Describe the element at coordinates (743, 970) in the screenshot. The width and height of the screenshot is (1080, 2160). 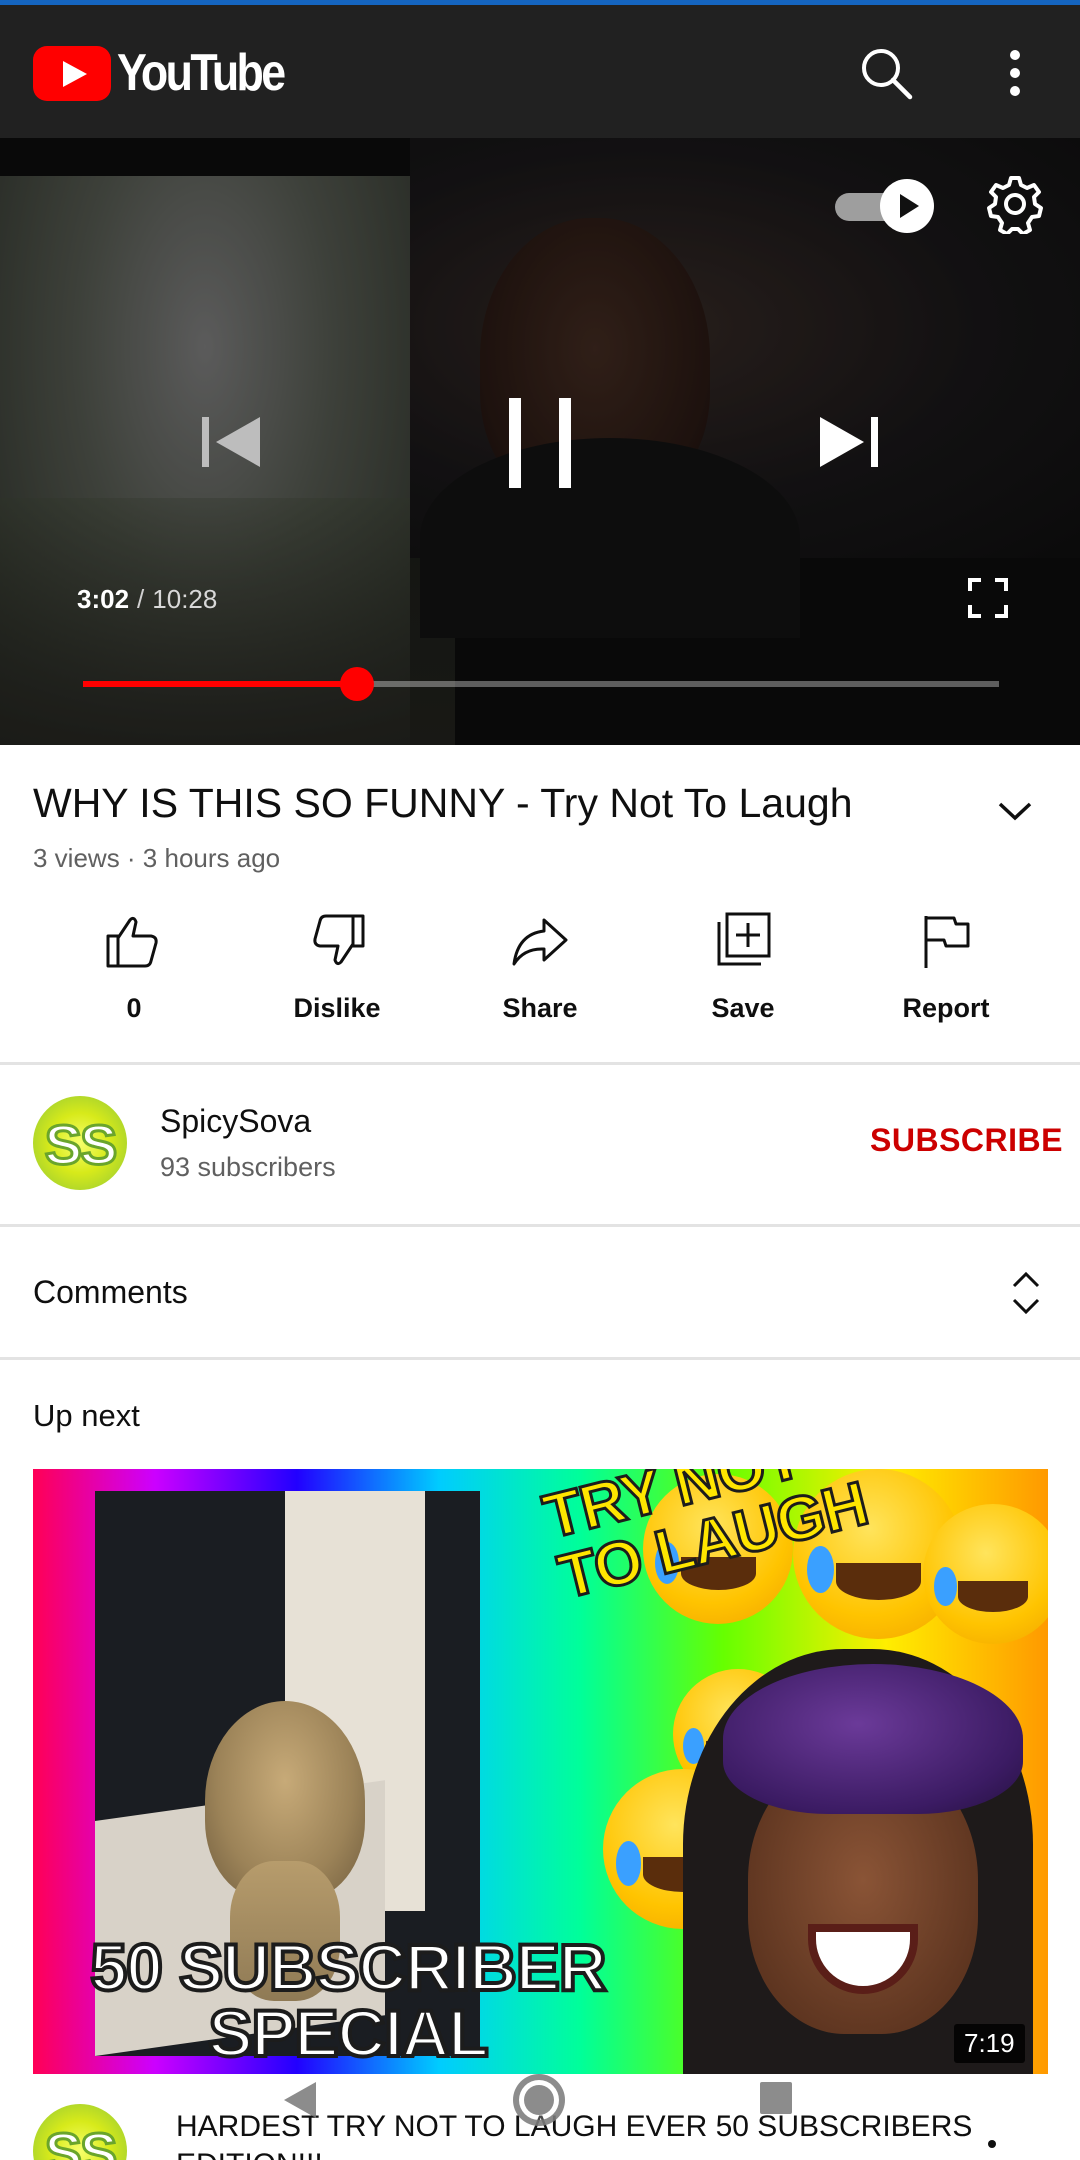
I see `save-button: Save` at that location.